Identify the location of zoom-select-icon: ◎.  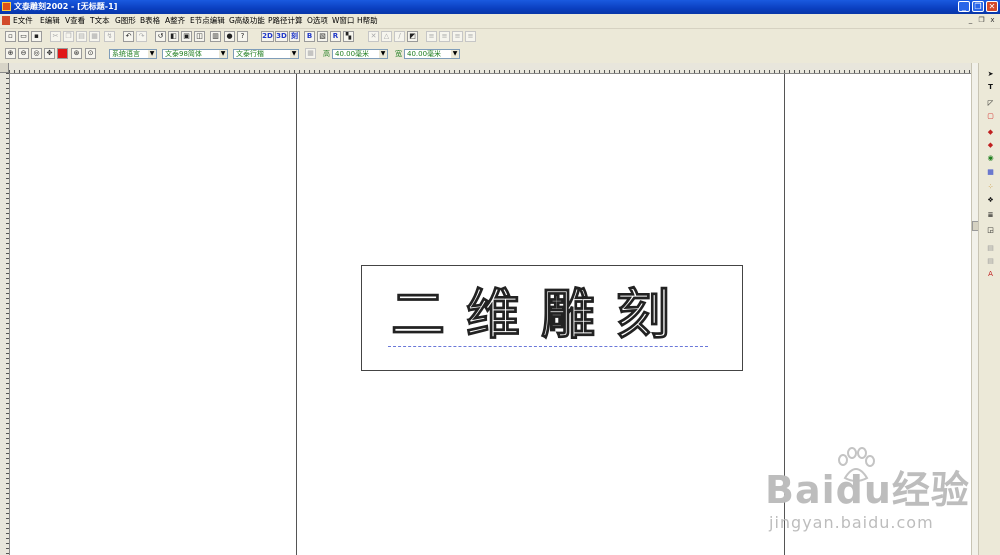
(36, 53).